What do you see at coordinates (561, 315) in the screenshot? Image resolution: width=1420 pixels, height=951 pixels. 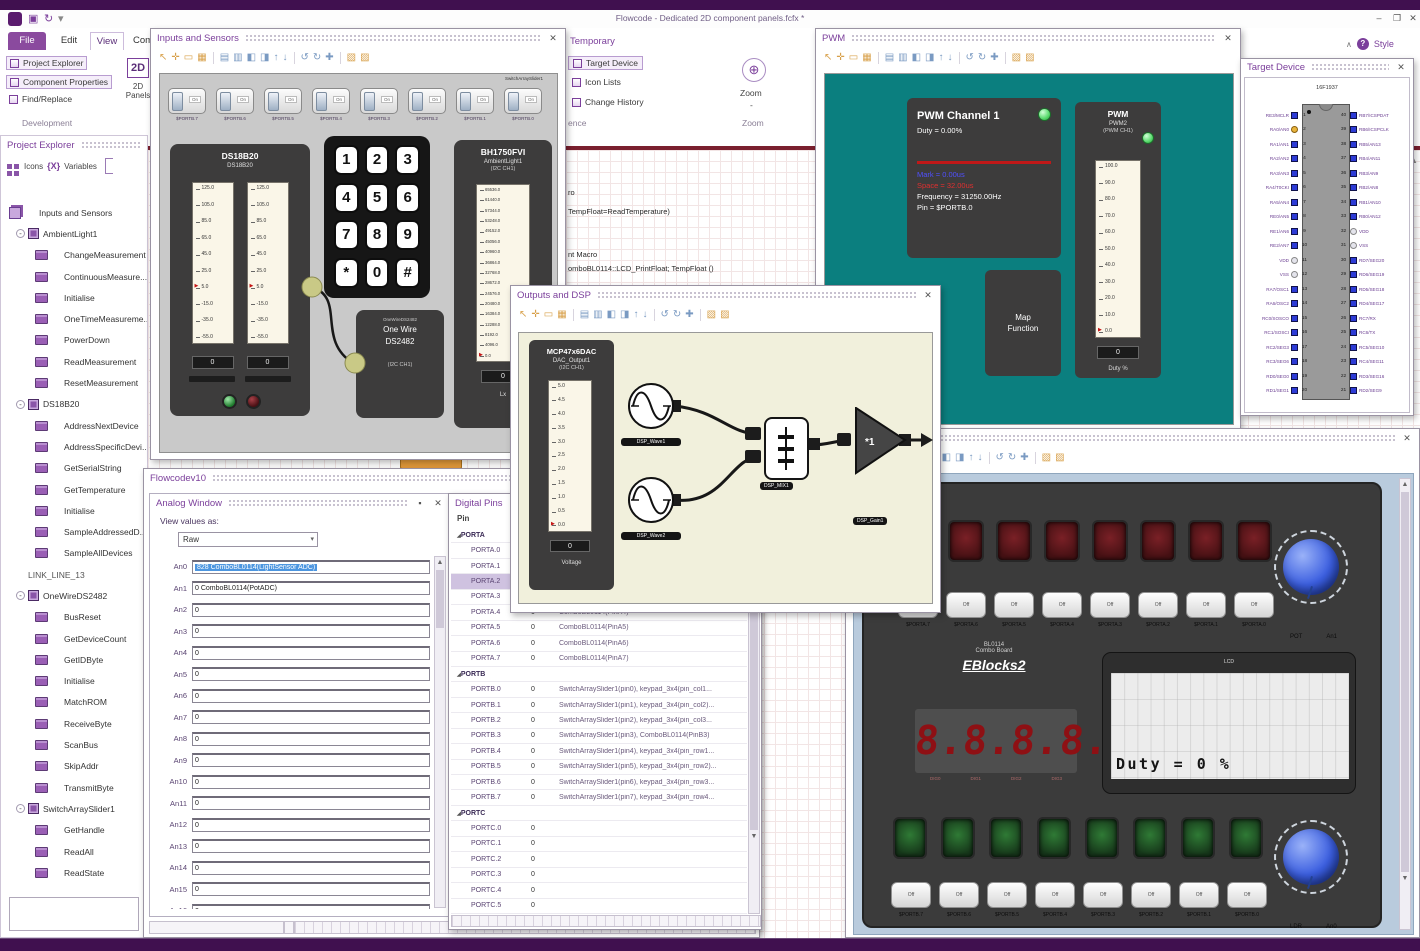 I see `toolbar-icon: ▦` at bounding box center [561, 315].